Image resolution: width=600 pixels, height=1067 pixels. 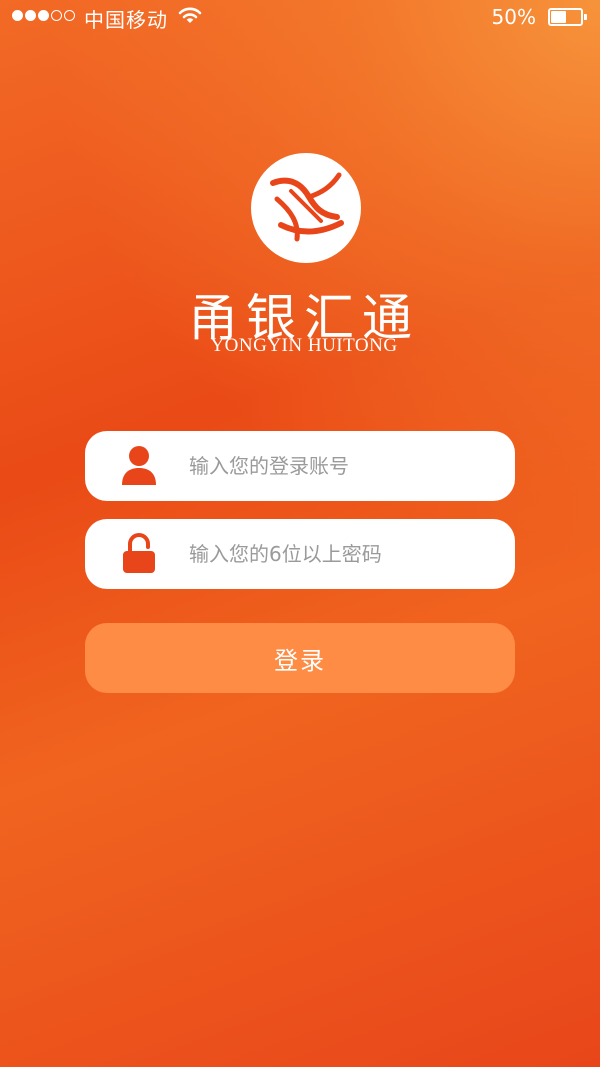 What do you see at coordinates (139, 554) in the screenshot?
I see `lock-icon` at bounding box center [139, 554].